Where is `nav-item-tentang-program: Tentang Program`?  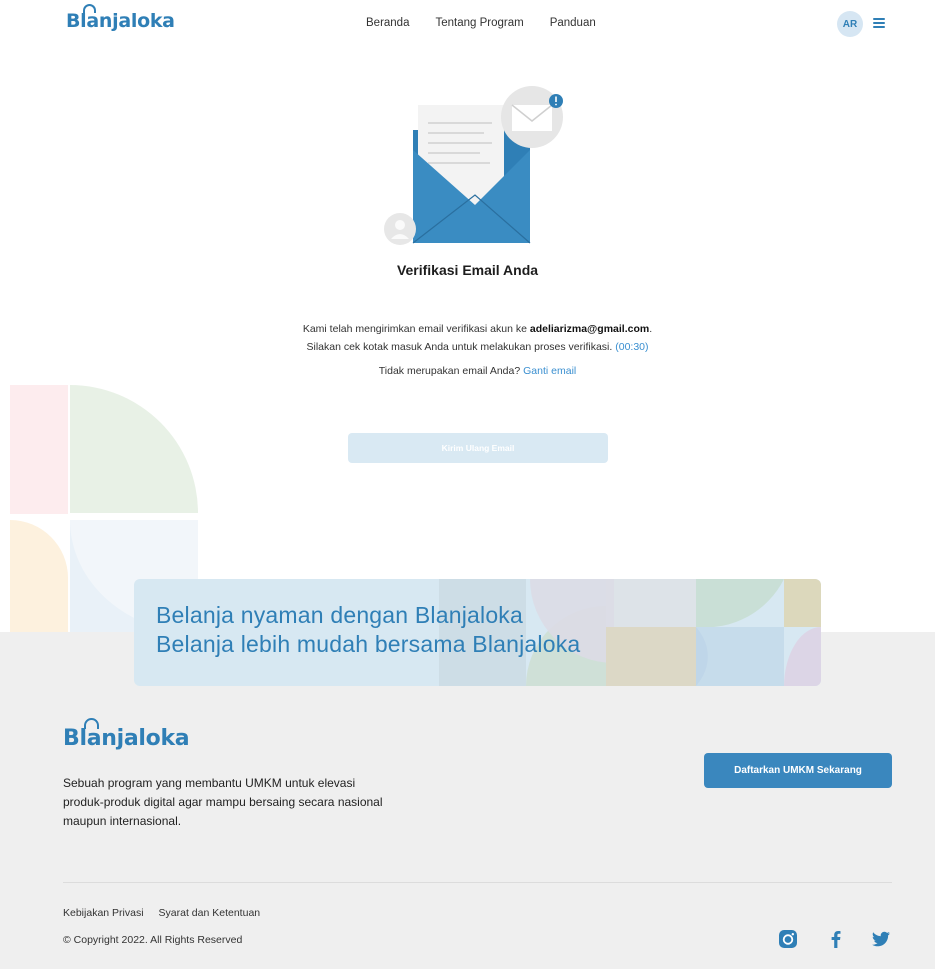
nav-item-tentang-program: Tentang Program is located at coordinates (479, 23).